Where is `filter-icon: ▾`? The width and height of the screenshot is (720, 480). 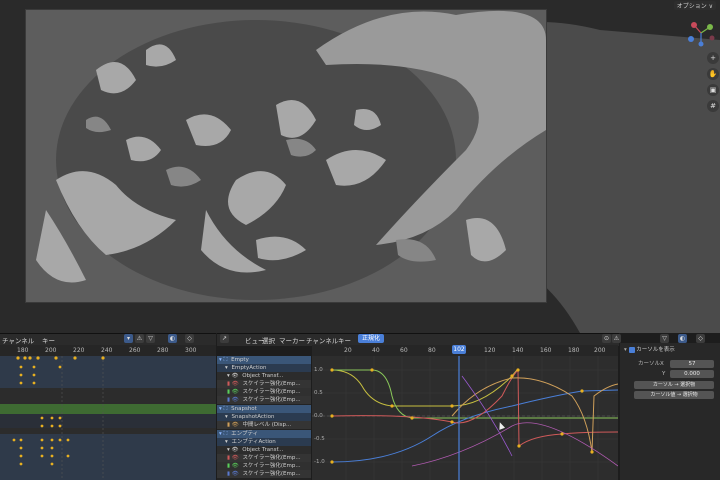
filter-icon: ▾ is located at coordinates (128, 338).